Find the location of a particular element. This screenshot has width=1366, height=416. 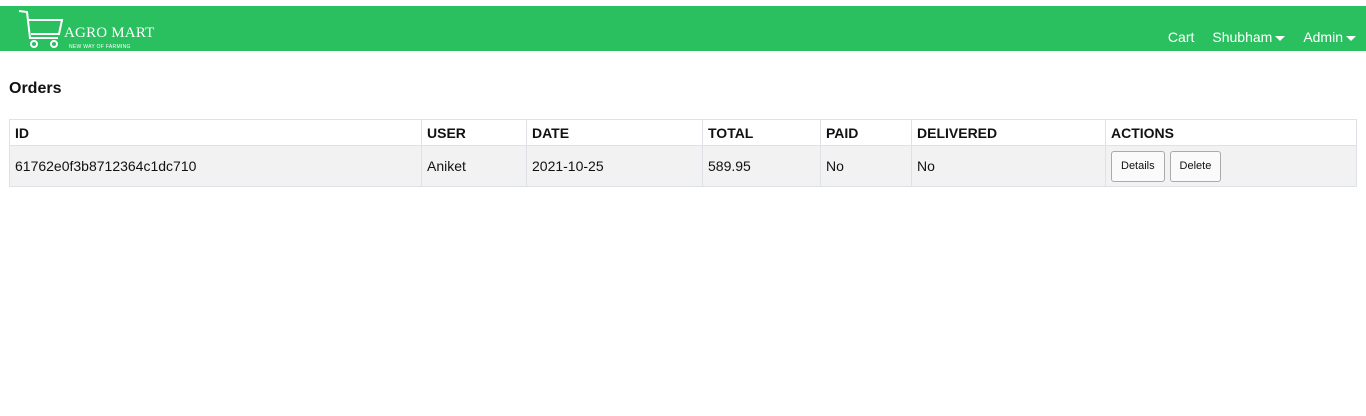

order-id-cell: 61762e0f3b8712364c1dc710 is located at coordinates (215, 166).